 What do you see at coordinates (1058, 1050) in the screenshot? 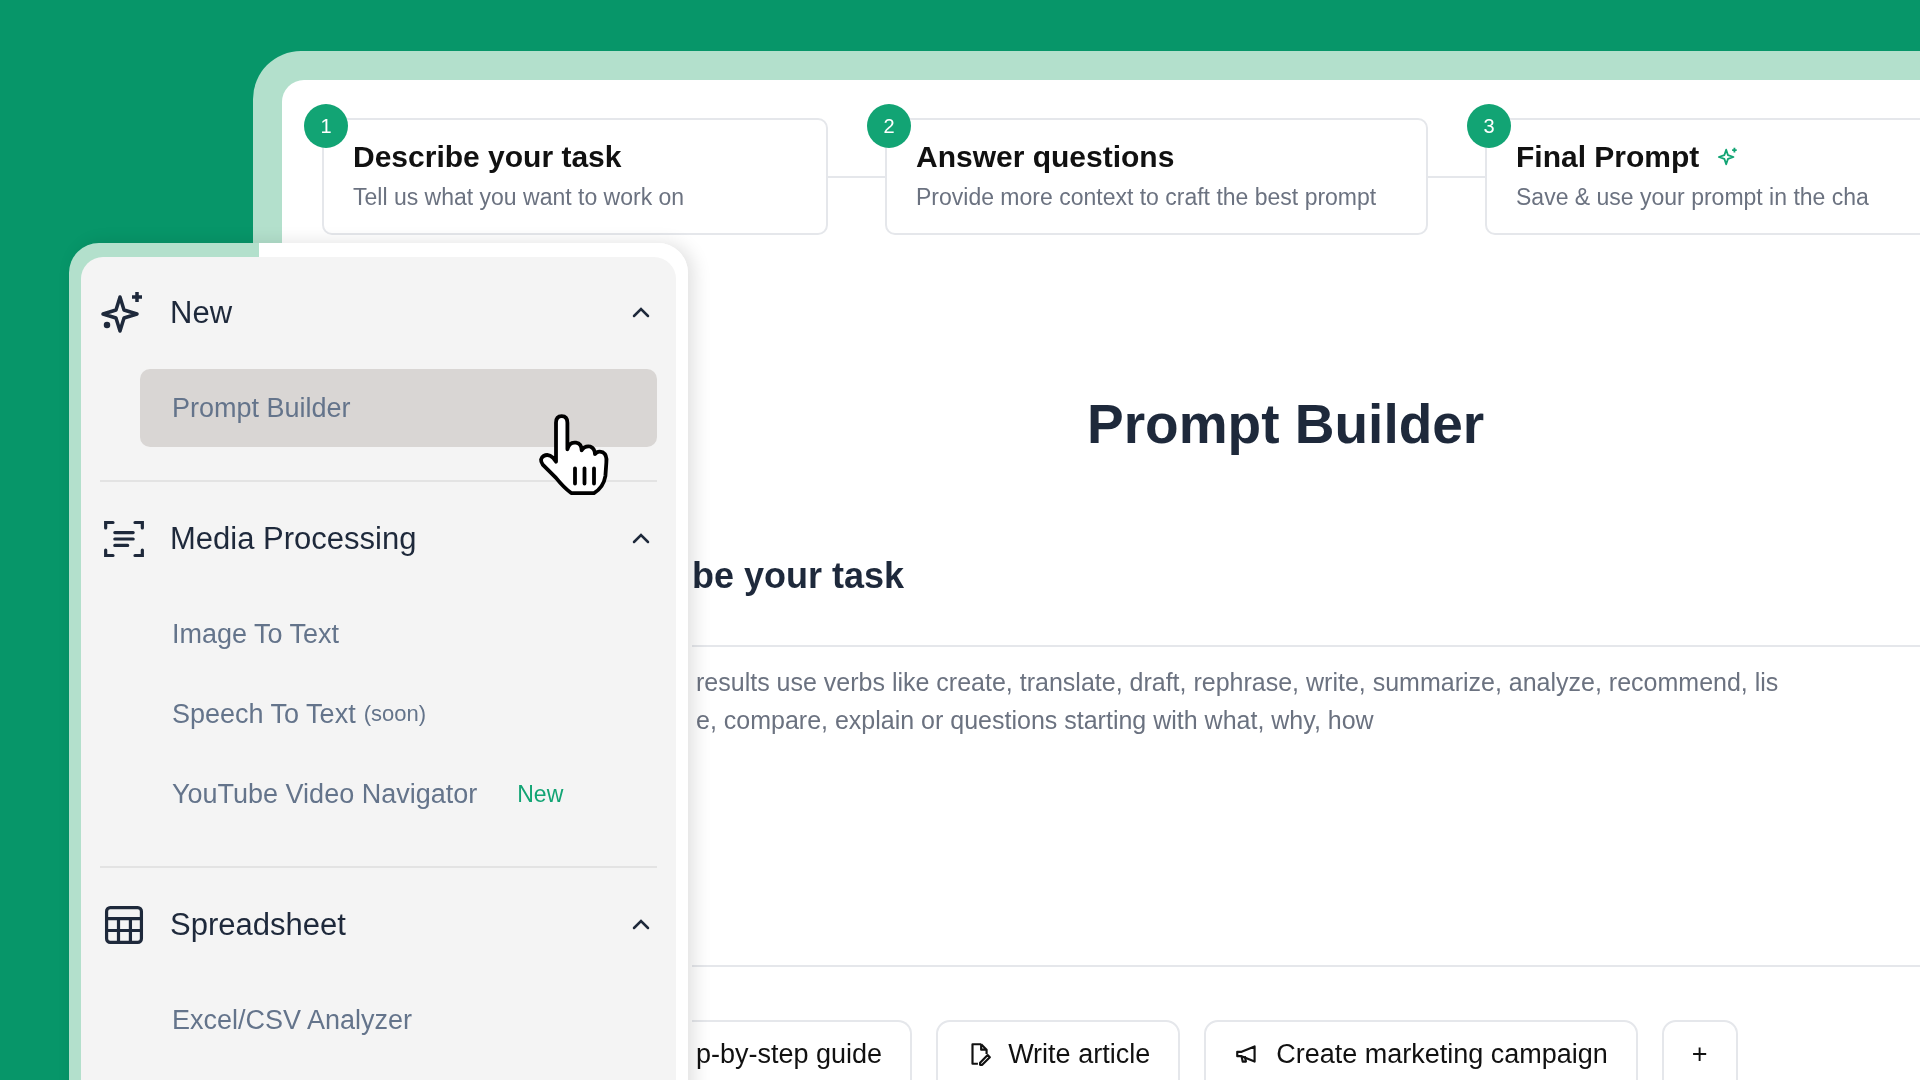
I see `suggestion-button: Write article` at bounding box center [1058, 1050].